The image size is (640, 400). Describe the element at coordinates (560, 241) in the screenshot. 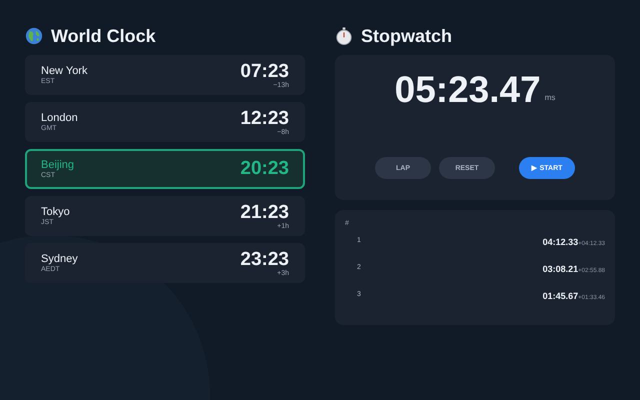

I see `lap-time: 04:12.33` at that location.